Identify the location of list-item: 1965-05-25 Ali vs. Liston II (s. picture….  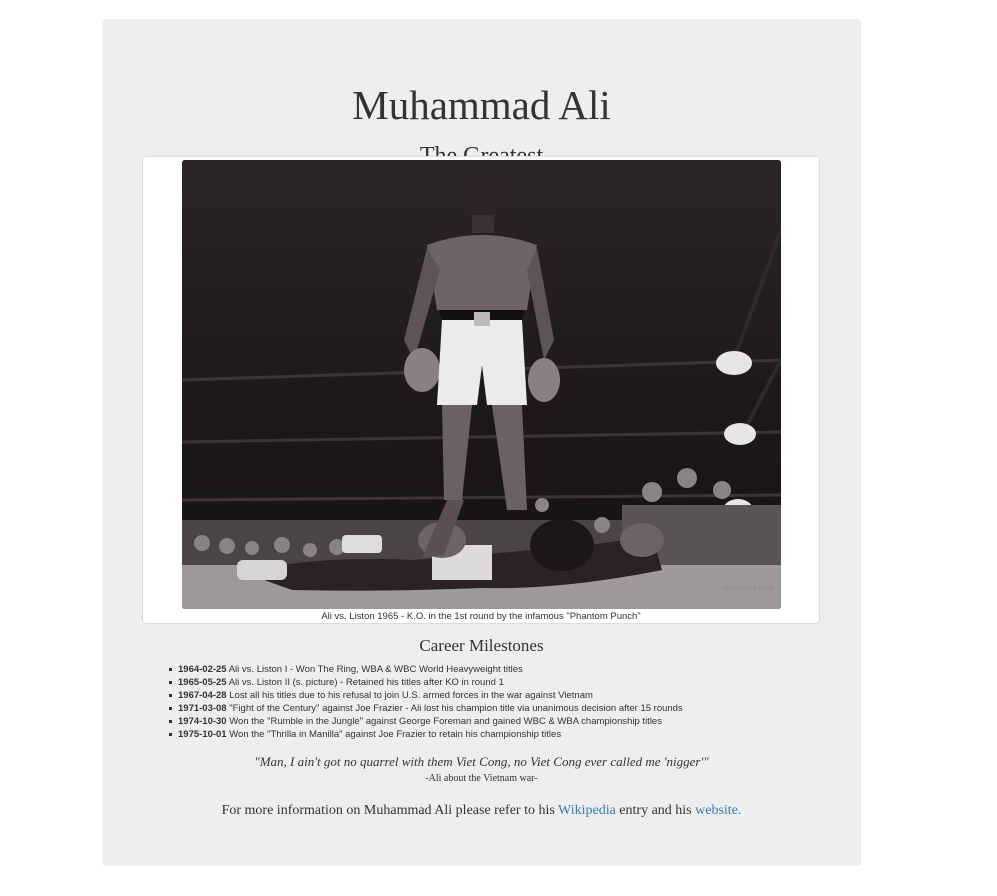
(426, 682).